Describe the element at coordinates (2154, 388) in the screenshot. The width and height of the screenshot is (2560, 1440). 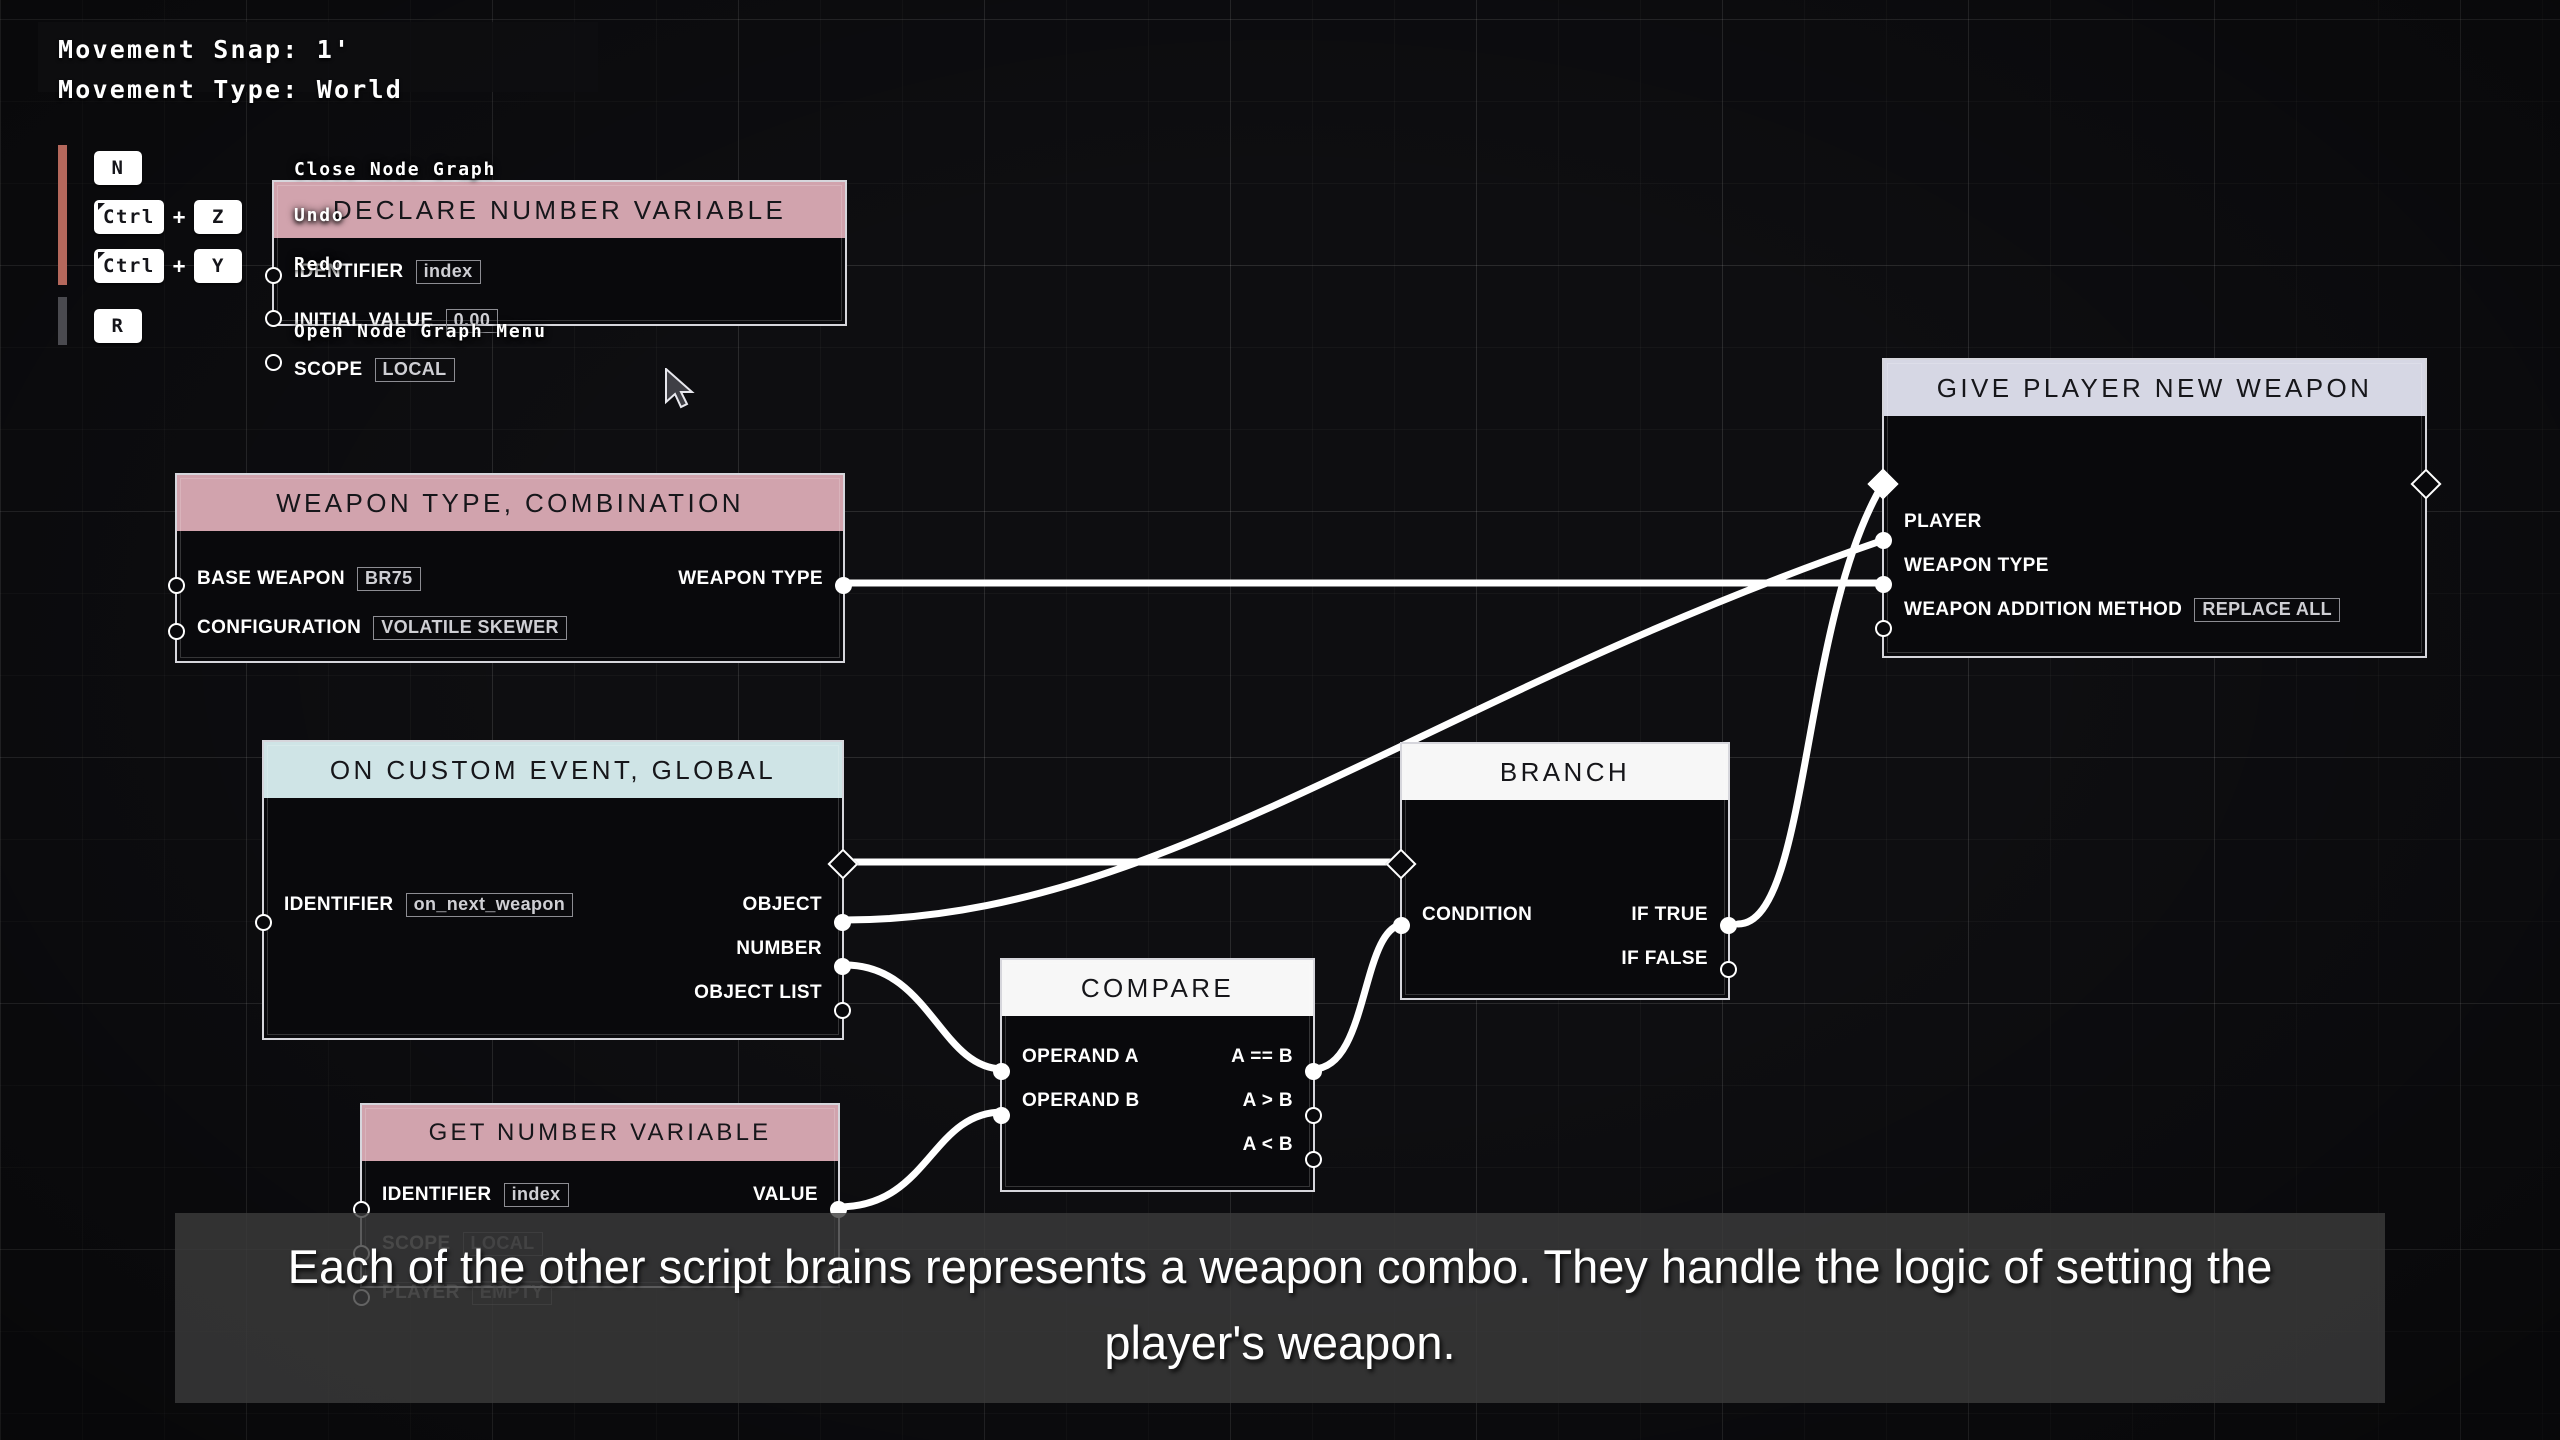
I see `node-title-give-player-new-weapon: GIVE PLAYER NEW WEAPON` at that location.